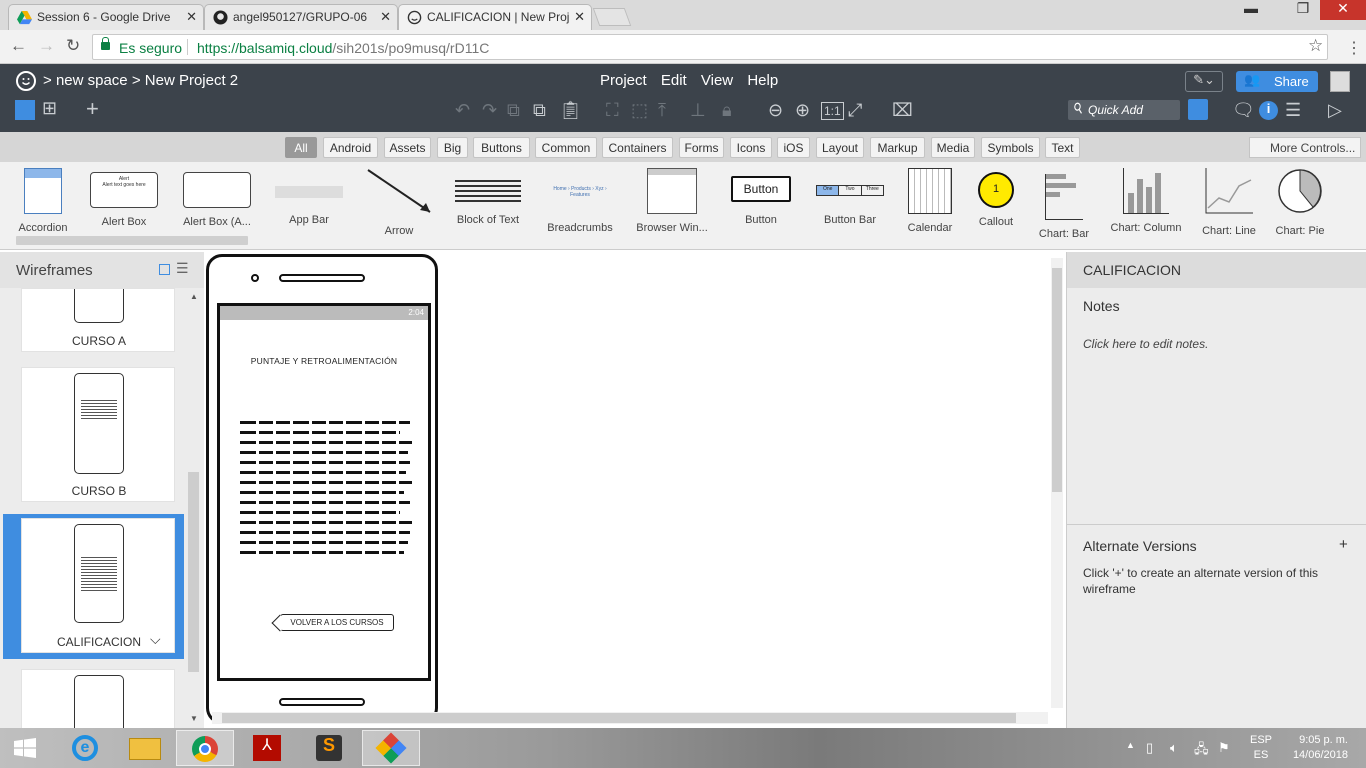  Describe the element at coordinates (164, 269) in the screenshot. I see `thumbnail-view-icon` at that location.